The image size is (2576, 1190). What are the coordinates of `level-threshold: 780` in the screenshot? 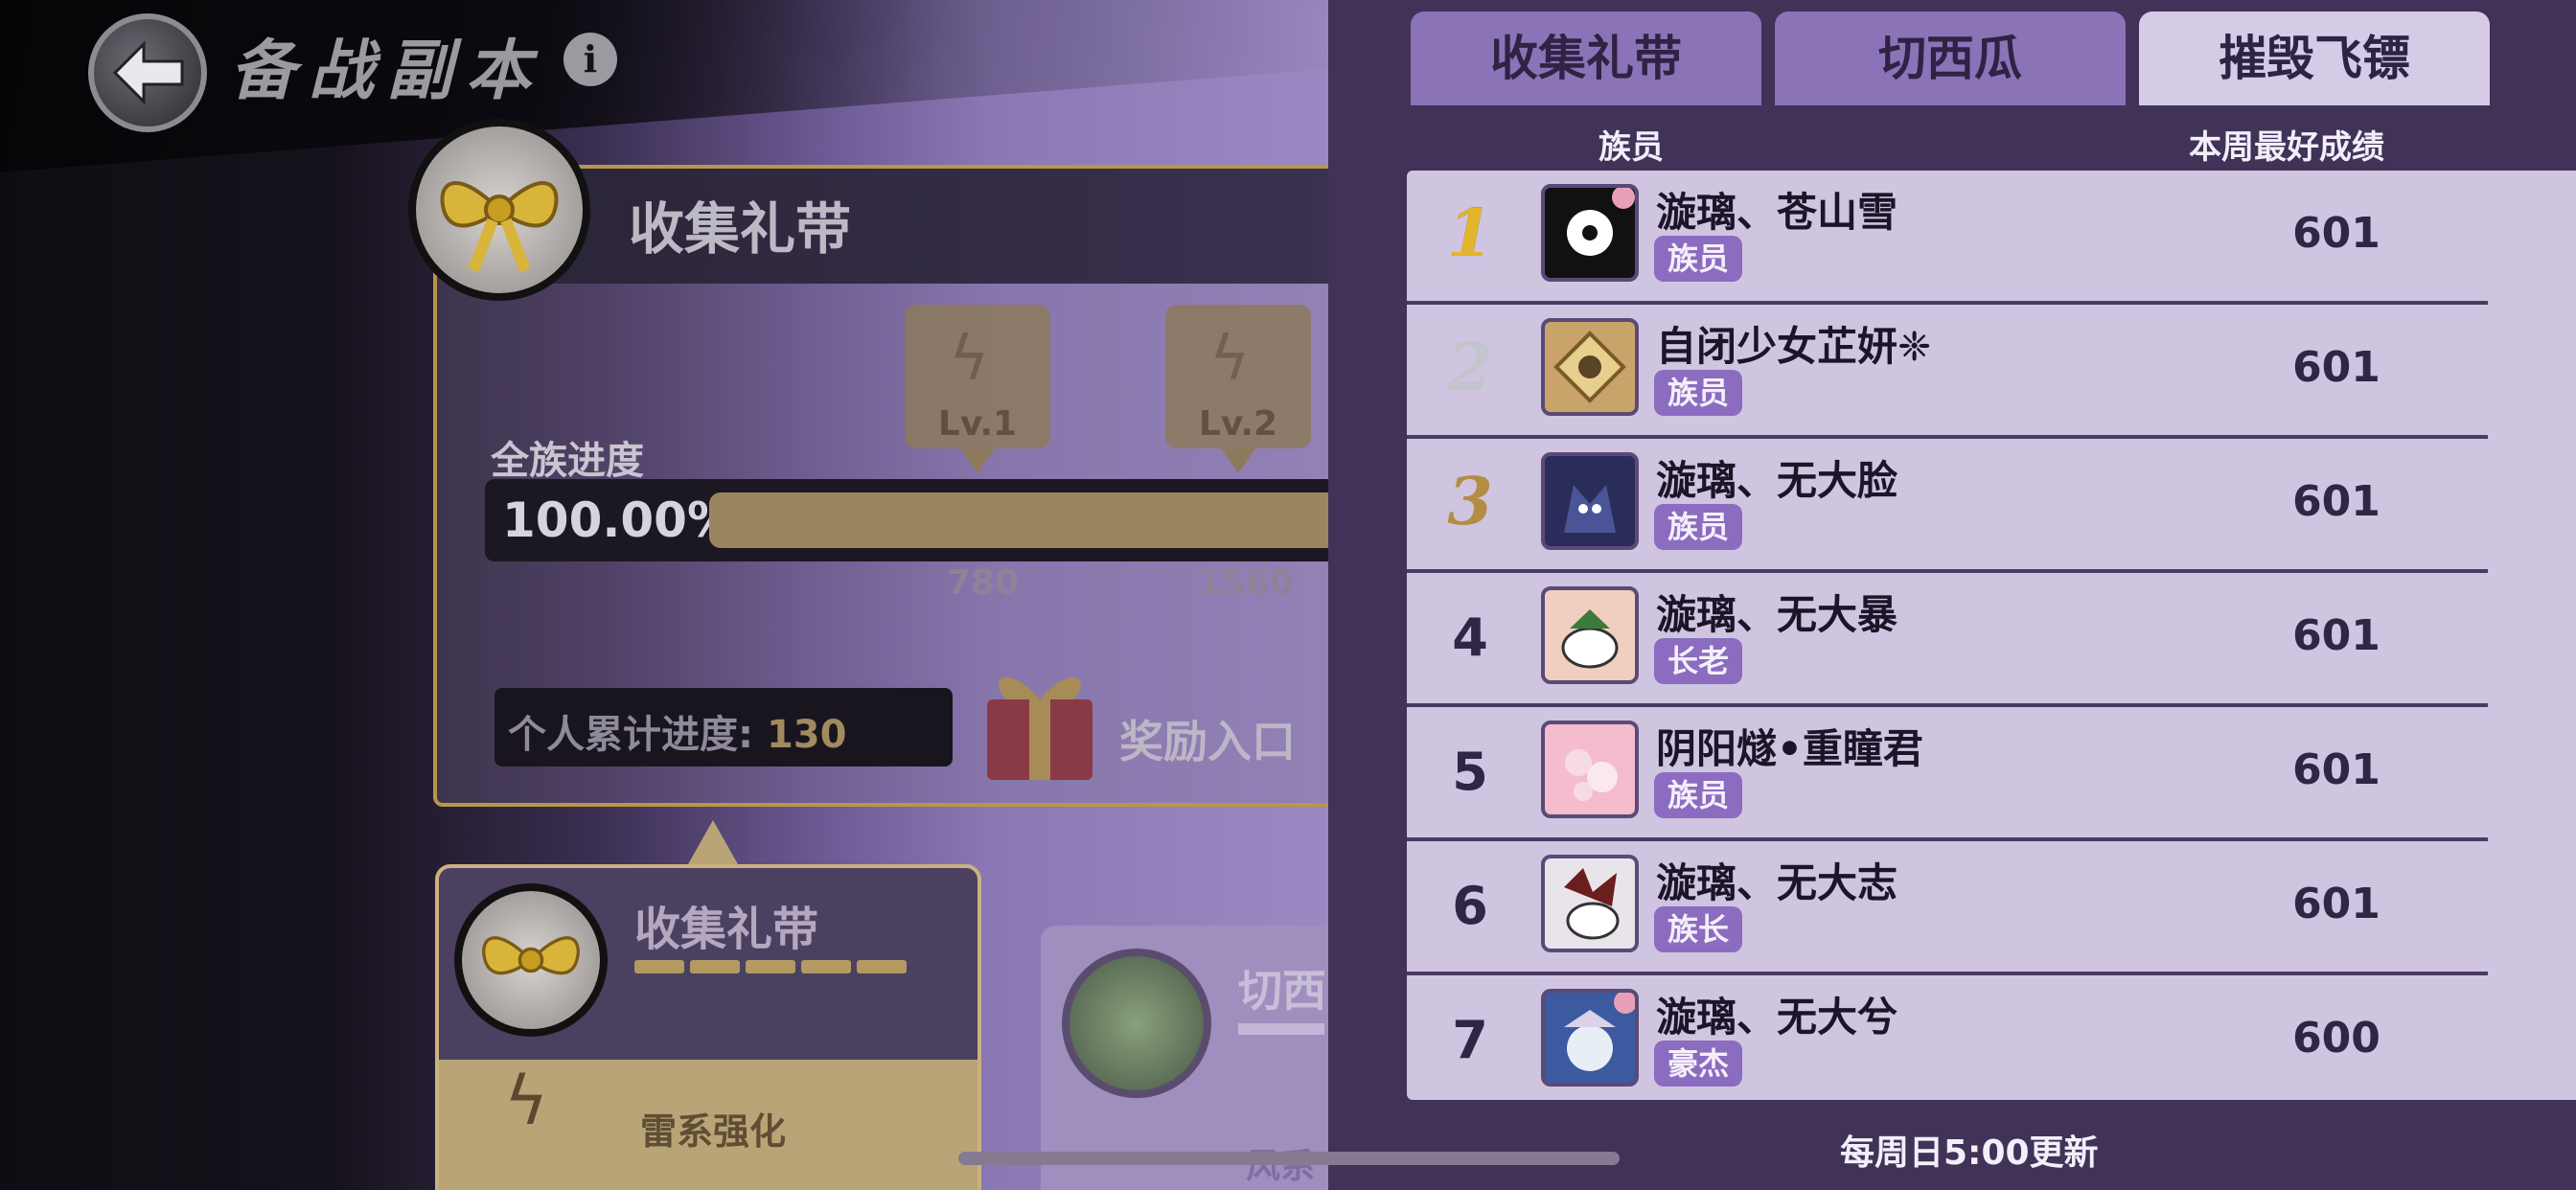 It's located at (983, 583).